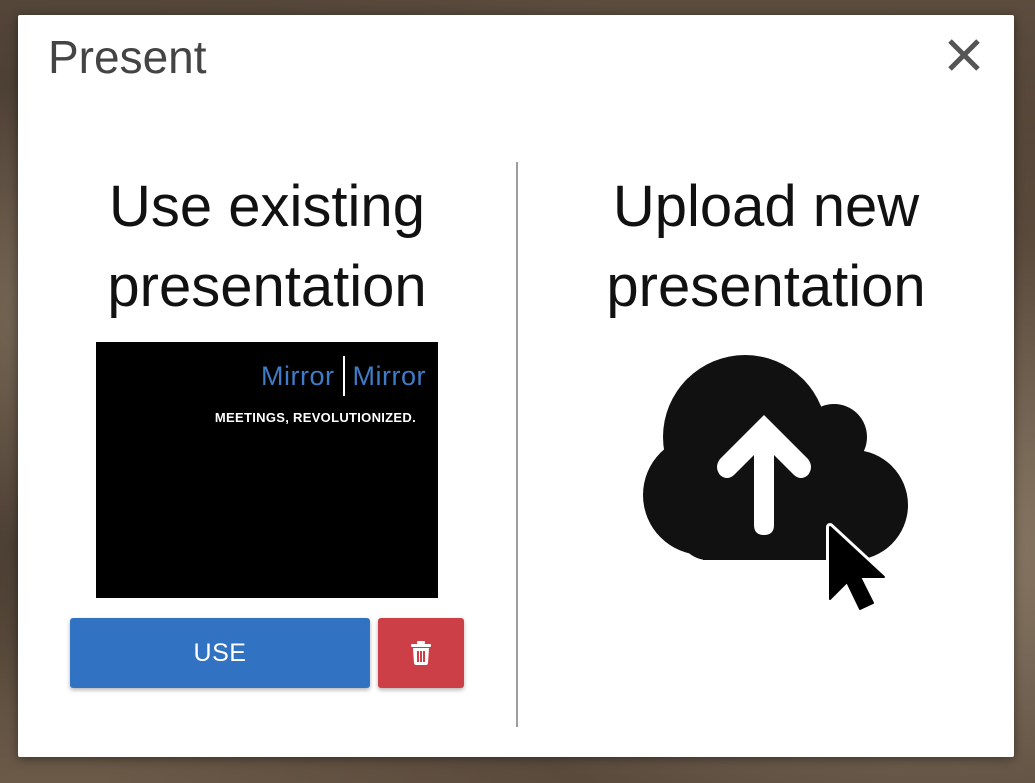  What do you see at coordinates (267, 247) in the screenshot?
I see `use-existing-heading: Use existing presentation` at bounding box center [267, 247].